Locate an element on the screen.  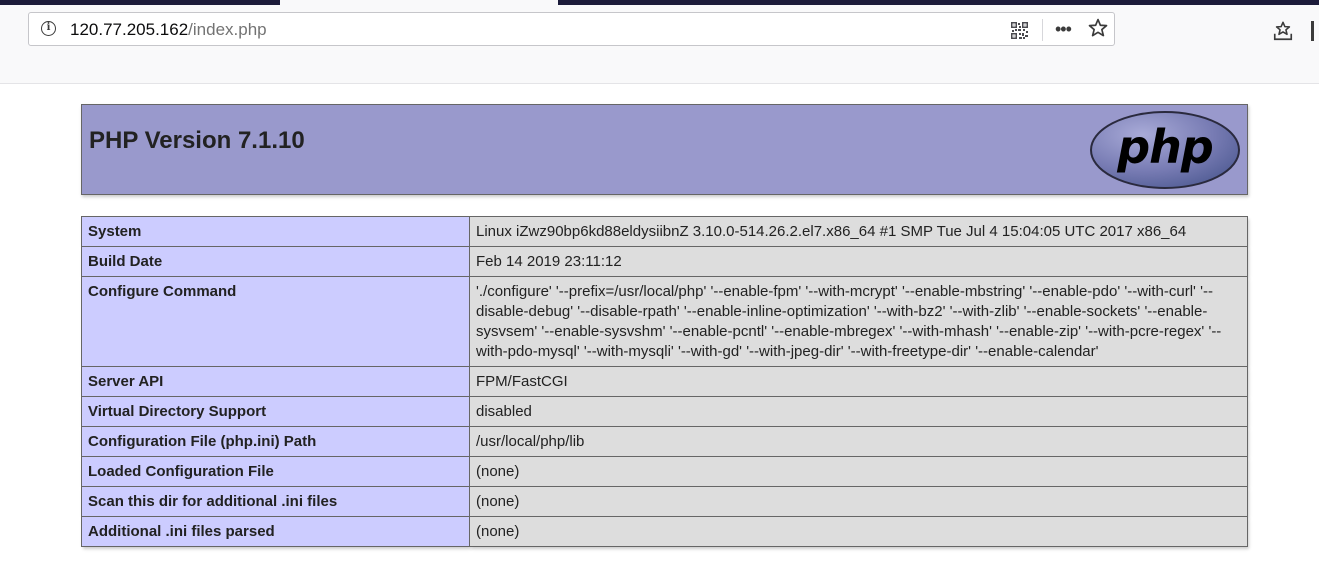
url-text: 120.77.205.162/index.php is located at coordinates (168, 30).